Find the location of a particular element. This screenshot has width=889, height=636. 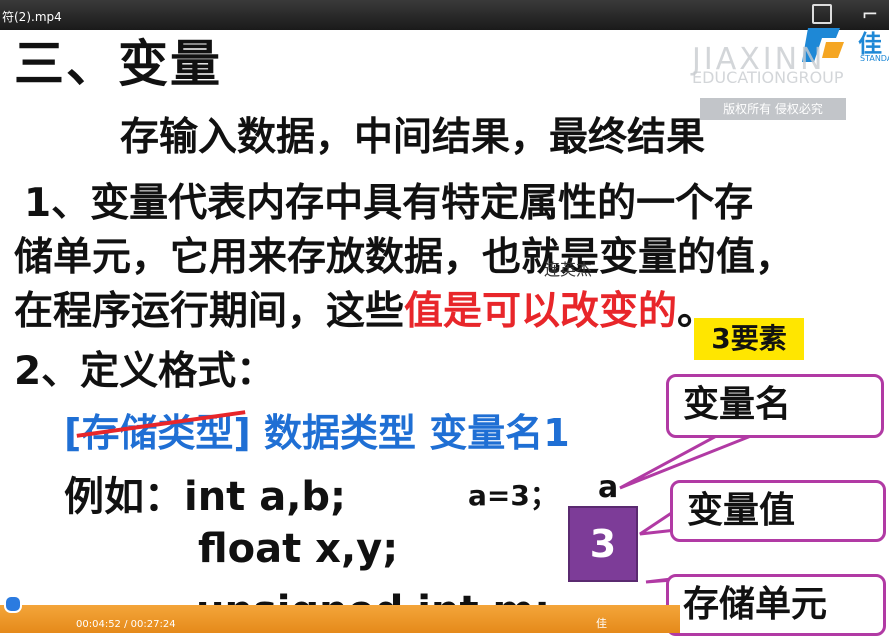

paragraph-line-3-prefix: 在程序运行期间，这些 is located at coordinates (209, 311).